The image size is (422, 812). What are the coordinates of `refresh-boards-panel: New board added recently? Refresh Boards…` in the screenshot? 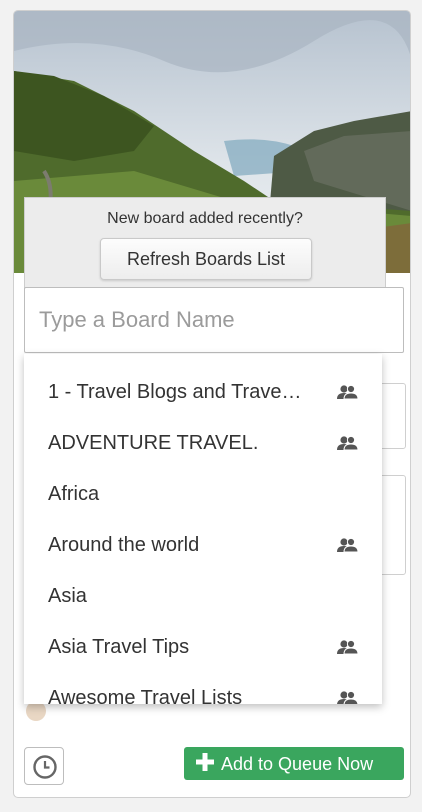 It's located at (205, 244).